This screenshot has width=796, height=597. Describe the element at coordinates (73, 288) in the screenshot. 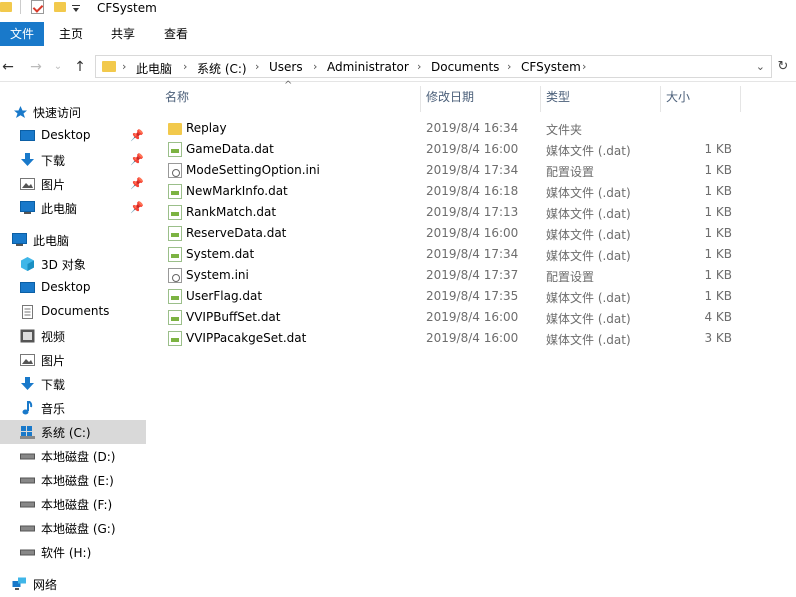

I see `sidebar-item-desktop: Desktop` at that location.